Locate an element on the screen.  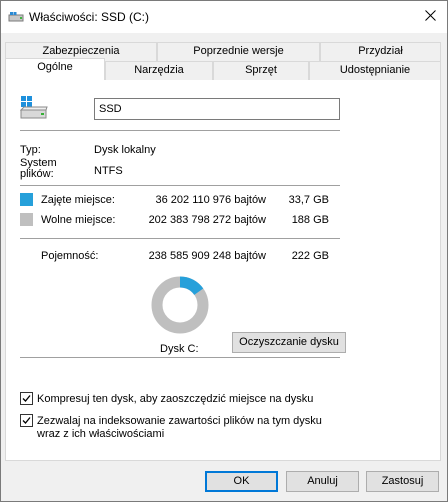
index-checkbox is located at coordinates (26, 420).